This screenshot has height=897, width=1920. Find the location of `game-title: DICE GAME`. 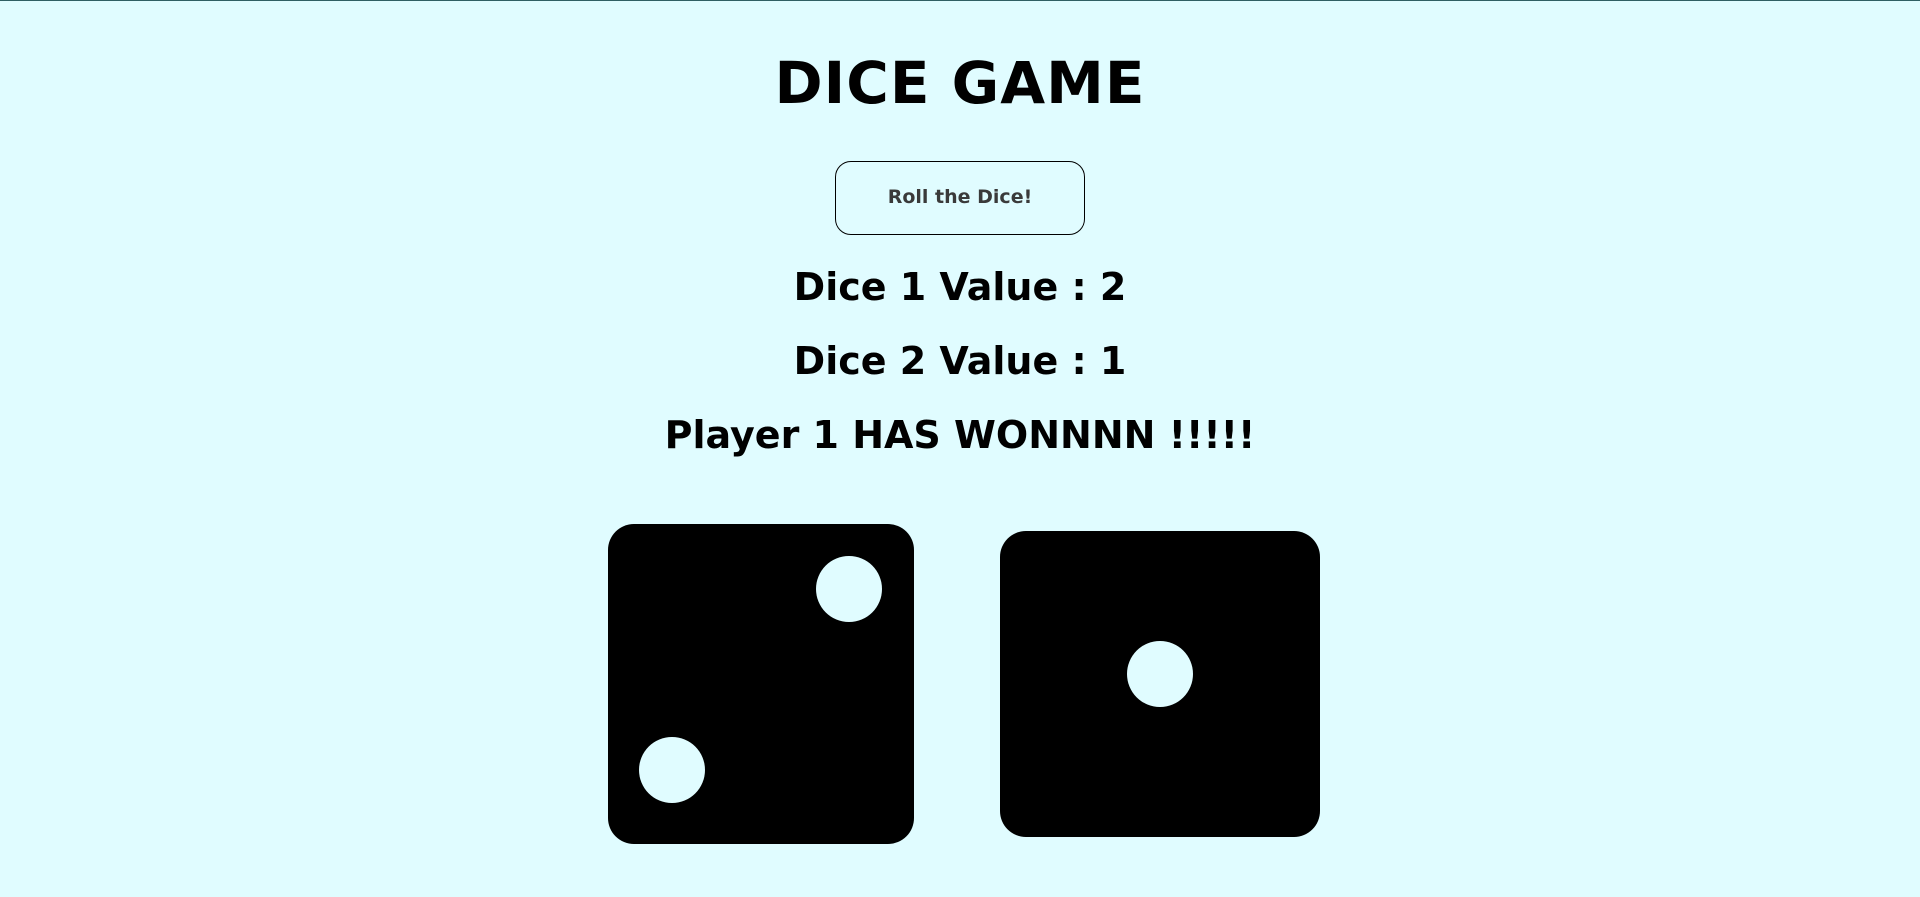

game-title: DICE GAME is located at coordinates (960, 83).